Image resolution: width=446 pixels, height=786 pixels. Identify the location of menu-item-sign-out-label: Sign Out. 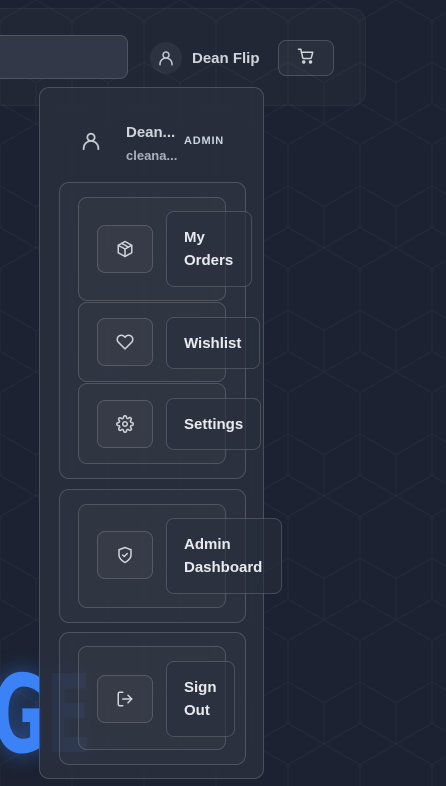
(200, 699).